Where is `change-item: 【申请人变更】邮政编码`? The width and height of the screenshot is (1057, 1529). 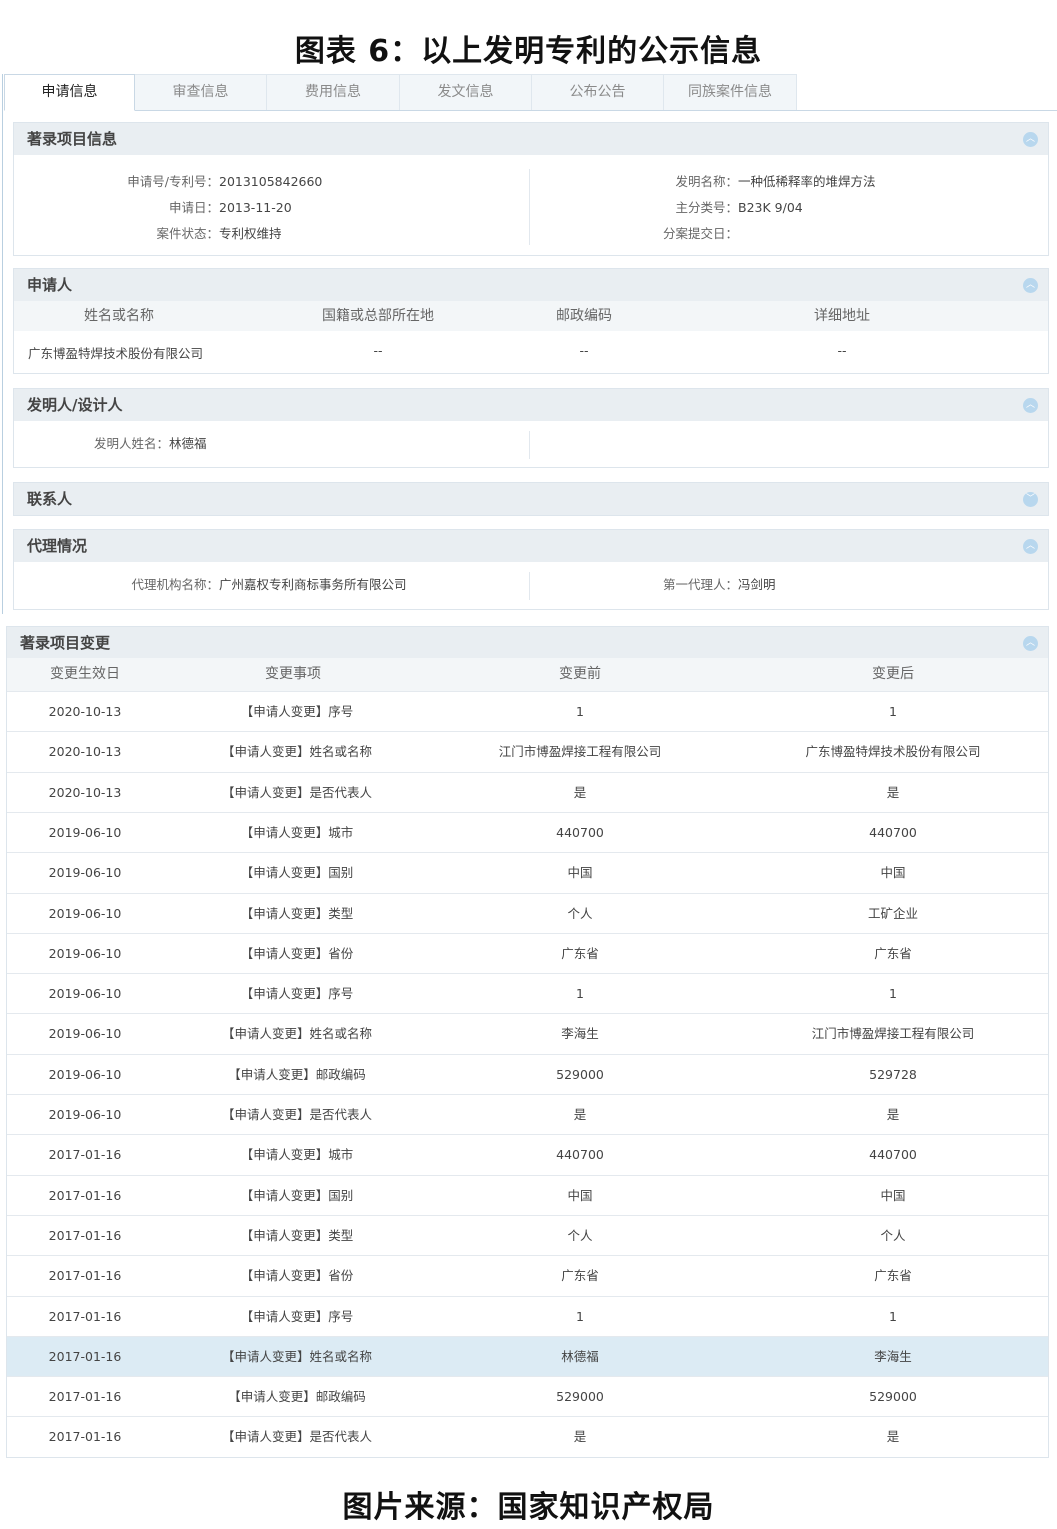 change-item: 【申请人变更】邮政编码 is located at coordinates (297, 1397).